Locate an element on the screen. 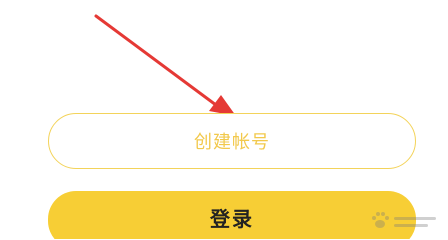 This screenshot has height=240, width=448. baidu-paw-watermark-icon is located at coordinates (404, 220).